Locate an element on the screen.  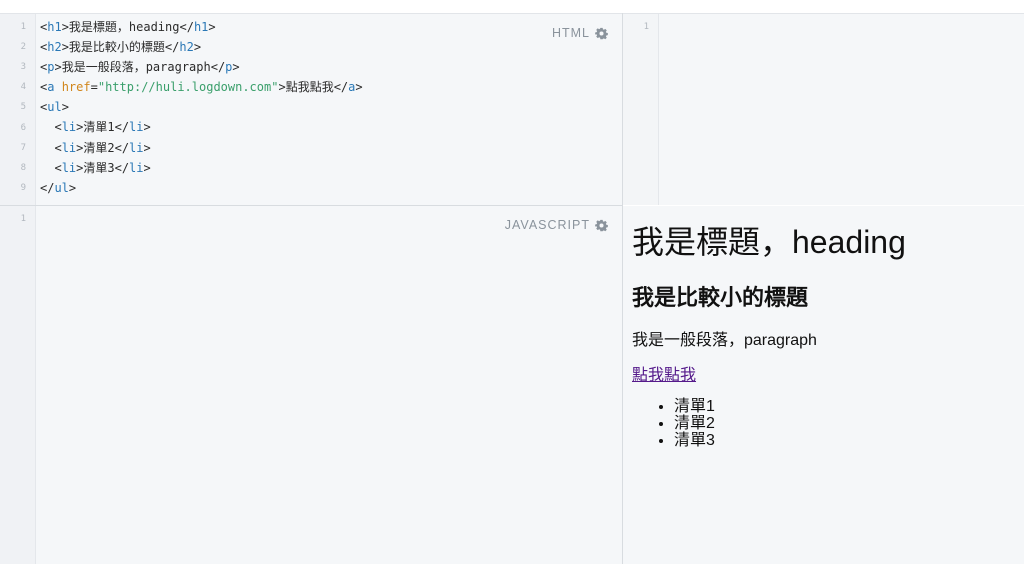
code-token: href is located at coordinates (76, 87).